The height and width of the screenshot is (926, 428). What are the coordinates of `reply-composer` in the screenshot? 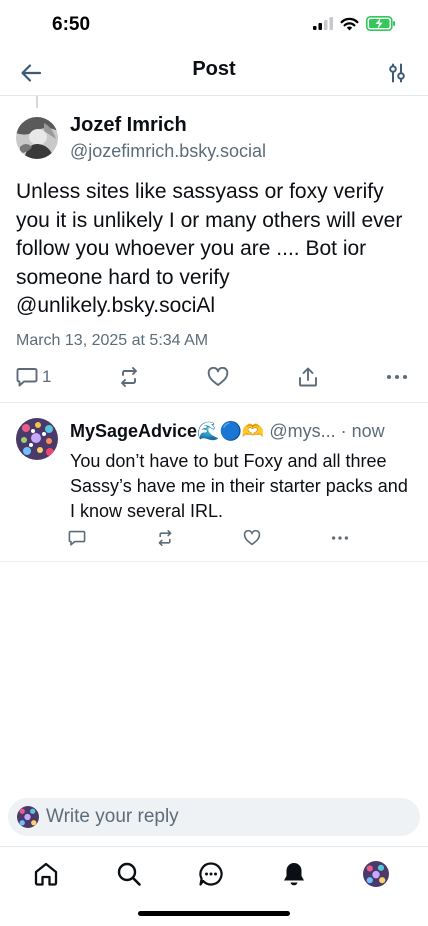 It's located at (214, 817).